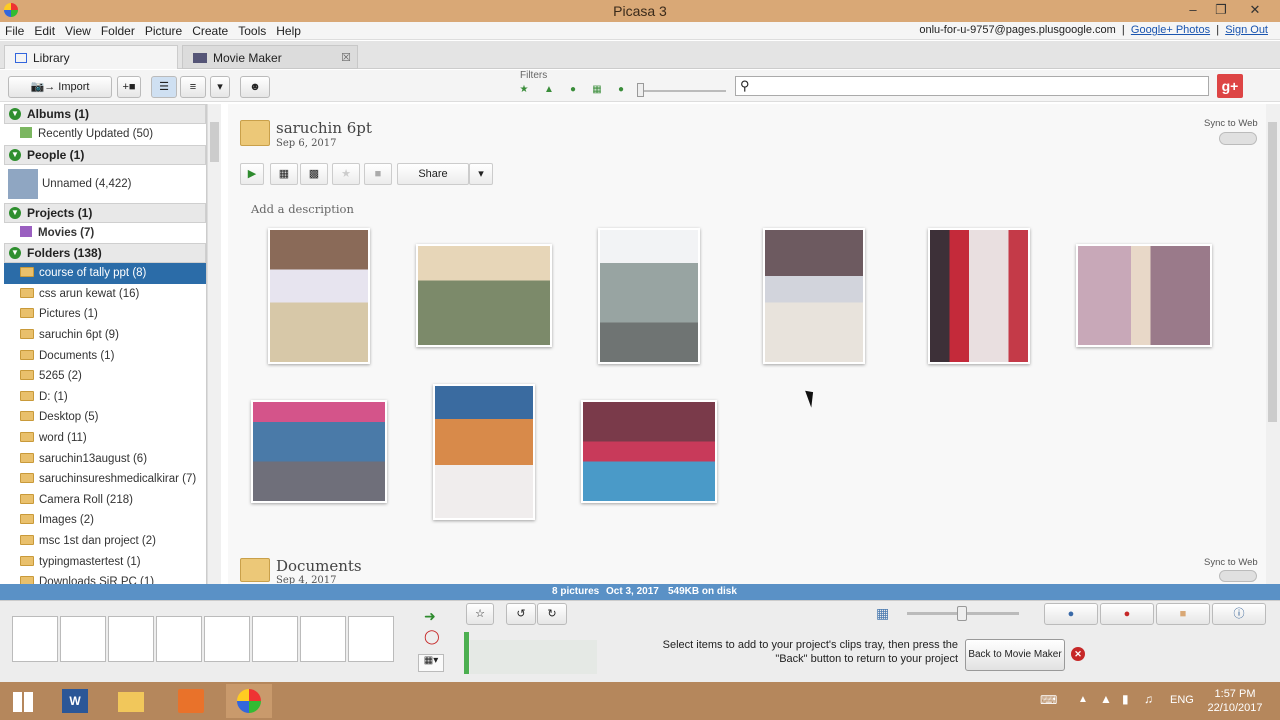 The image size is (1280, 720). Describe the element at coordinates (1071, 614) in the screenshot. I see `people-panel-button: ●` at that location.